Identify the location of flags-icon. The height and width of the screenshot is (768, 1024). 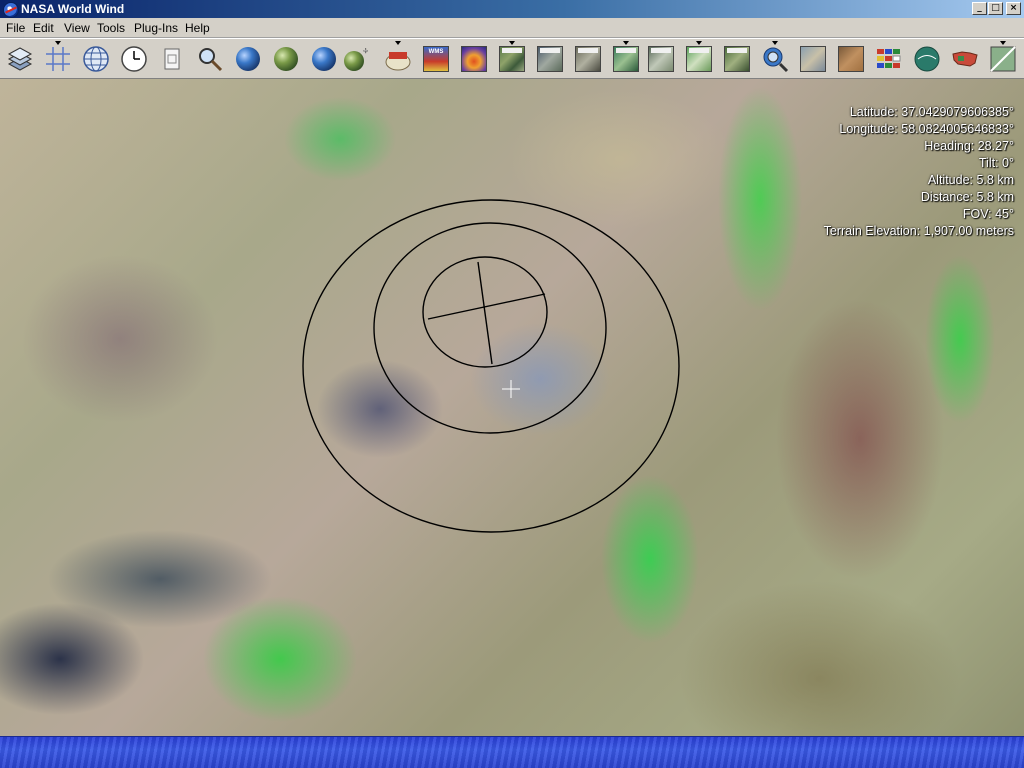
(889, 58).